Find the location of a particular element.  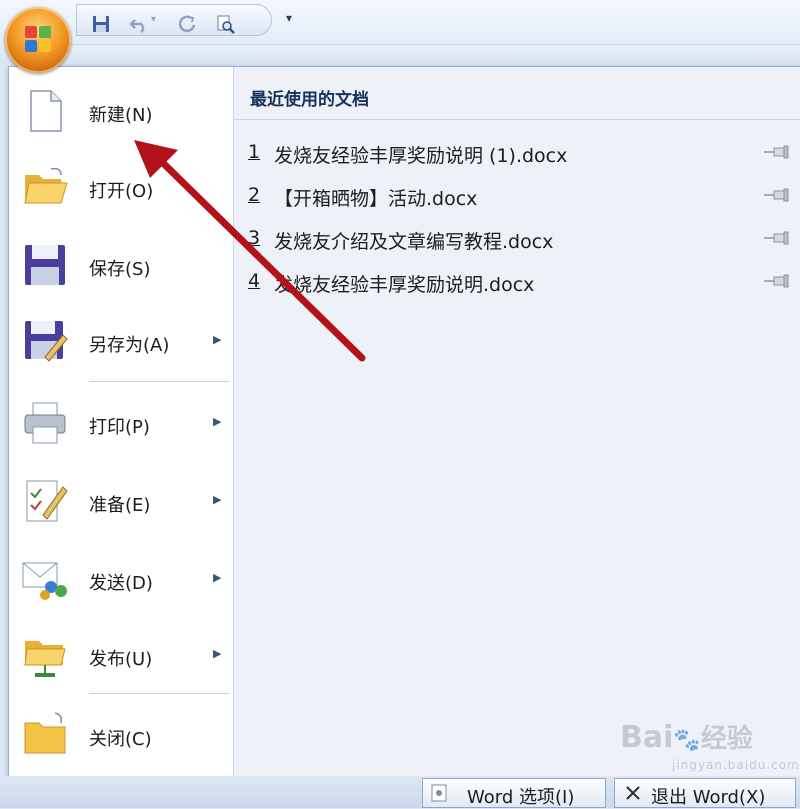

recent-document-number: 2 is located at coordinates (254, 195).